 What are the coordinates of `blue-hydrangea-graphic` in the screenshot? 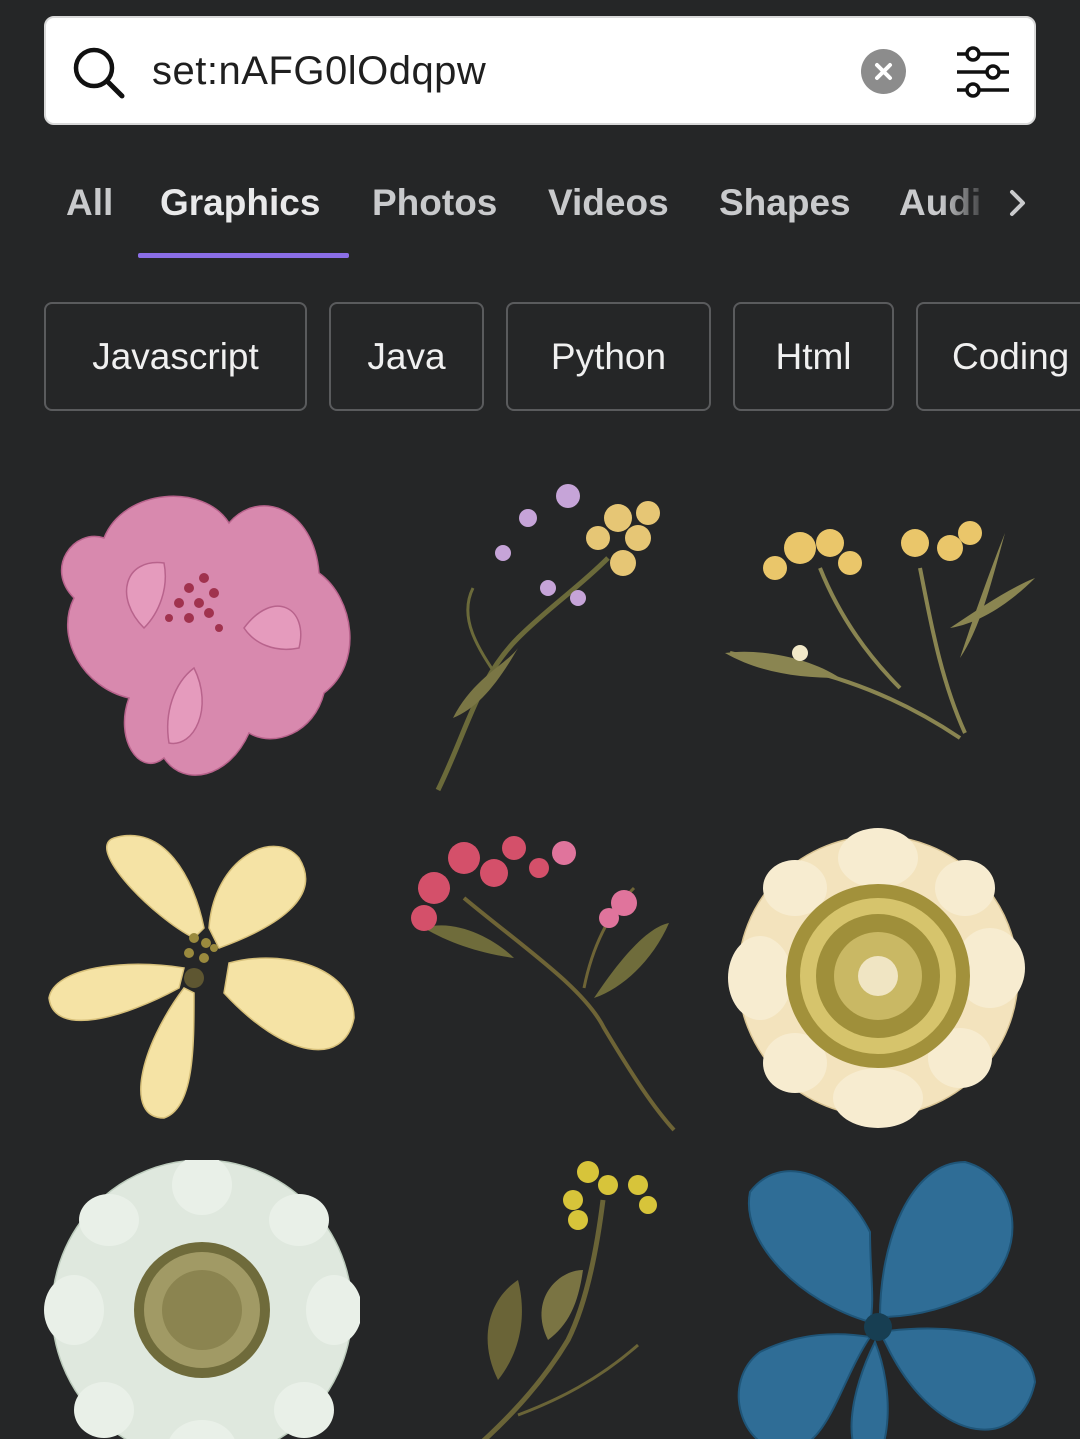 It's located at (887, 1299).